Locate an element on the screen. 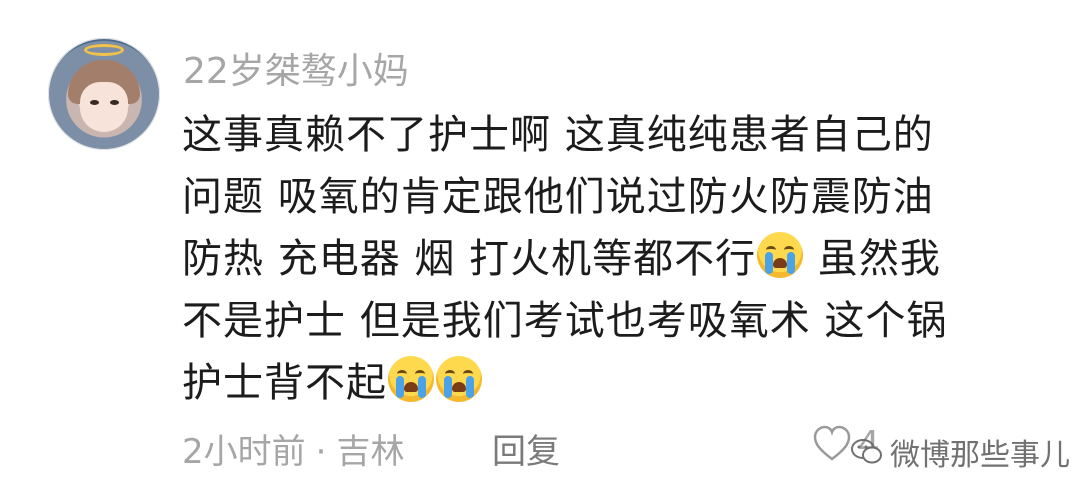  avatar is located at coordinates (104, 94).